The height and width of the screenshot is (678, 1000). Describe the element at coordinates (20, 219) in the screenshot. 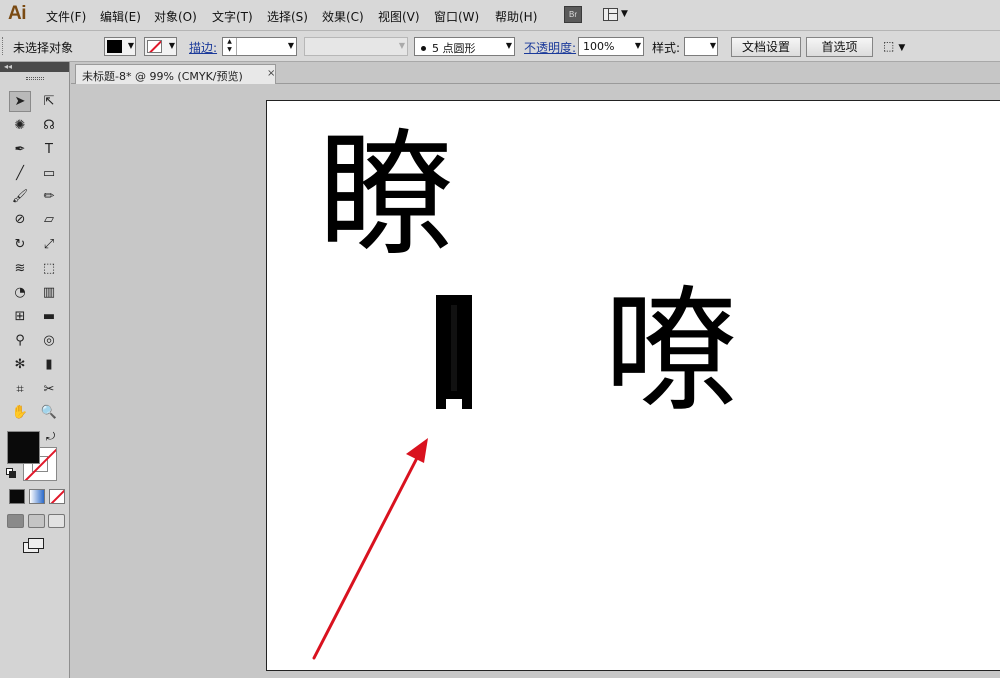

I see `blob-brush-tool-icon: ⊘` at that location.